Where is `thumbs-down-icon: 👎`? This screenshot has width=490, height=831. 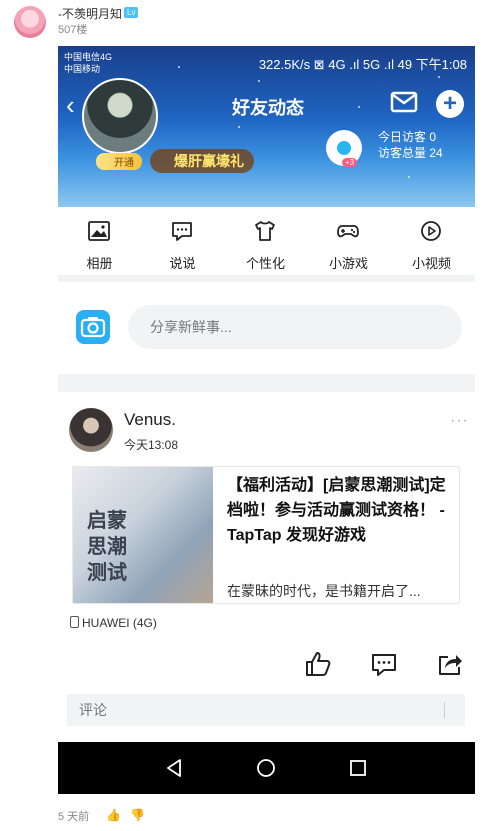 thumbs-down-icon: 👎 is located at coordinates (137, 815).